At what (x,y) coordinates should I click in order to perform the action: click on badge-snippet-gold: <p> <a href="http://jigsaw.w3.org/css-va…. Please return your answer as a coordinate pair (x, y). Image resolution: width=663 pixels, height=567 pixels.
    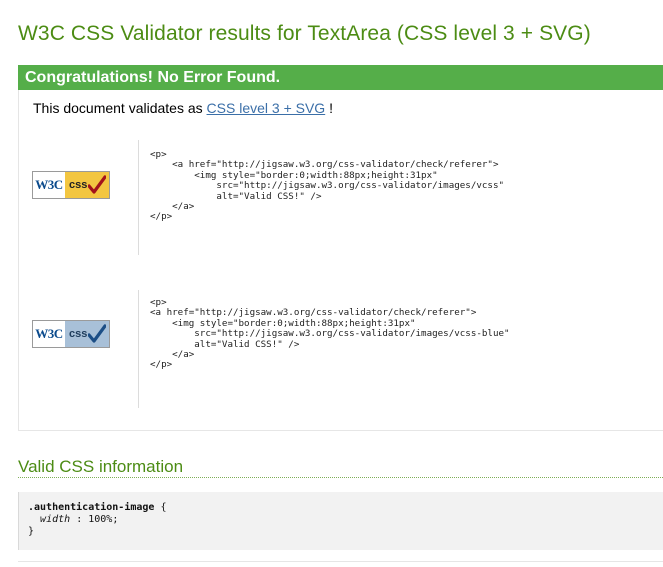
    Looking at the image, I should click on (327, 186).